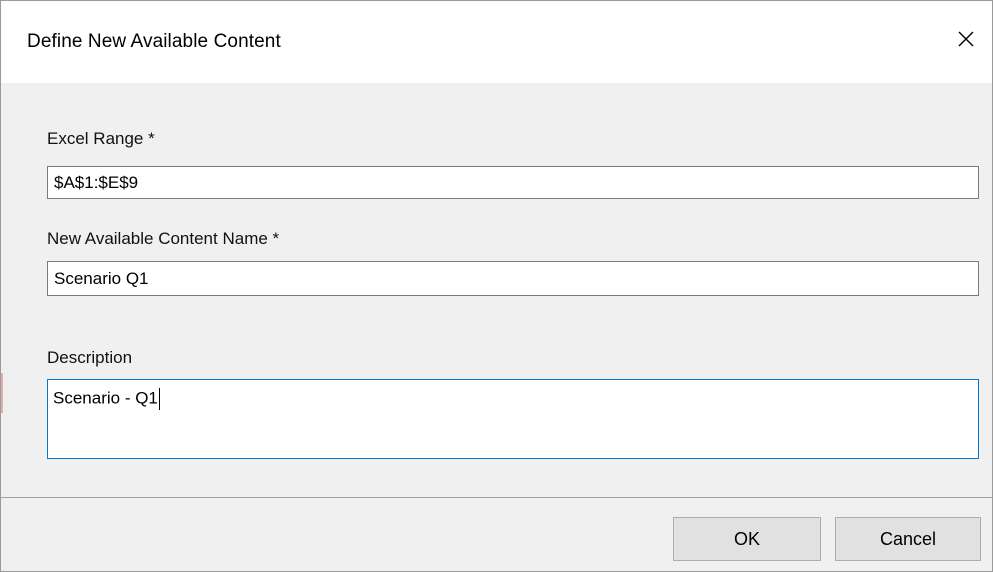 The height and width of the screenshot is (572, 993). I want to click on text-caret, so click(159, 399).